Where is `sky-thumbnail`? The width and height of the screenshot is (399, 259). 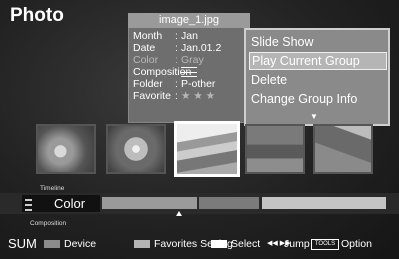
sky-thumbnail is located at coordinates (343, 149).